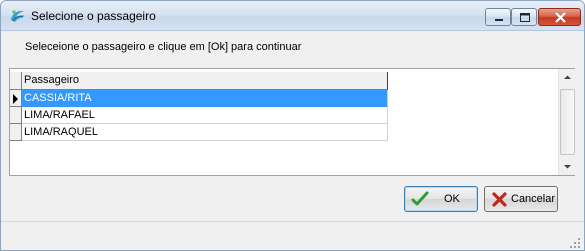 This screenshot has height=251, width=585. I want to click on ok-button: OK, so click(441, 199).